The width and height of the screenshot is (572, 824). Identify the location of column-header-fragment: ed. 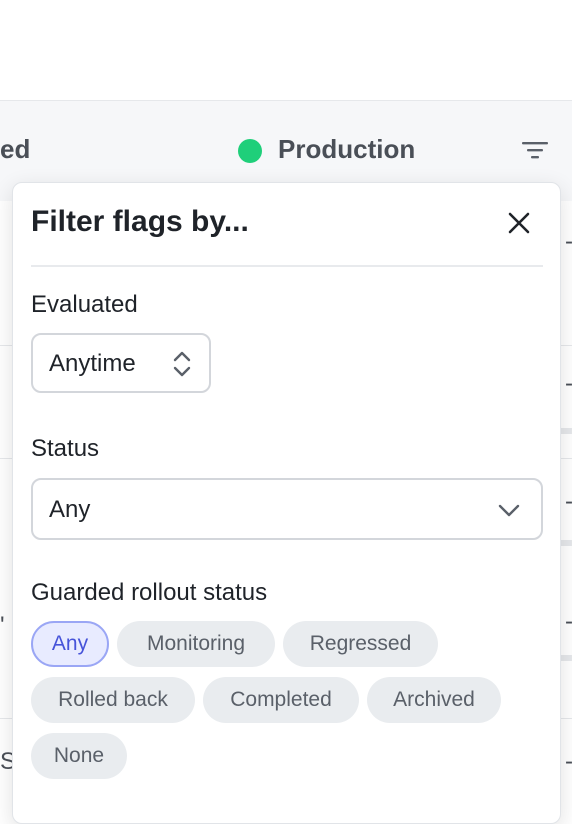
(15, 149).